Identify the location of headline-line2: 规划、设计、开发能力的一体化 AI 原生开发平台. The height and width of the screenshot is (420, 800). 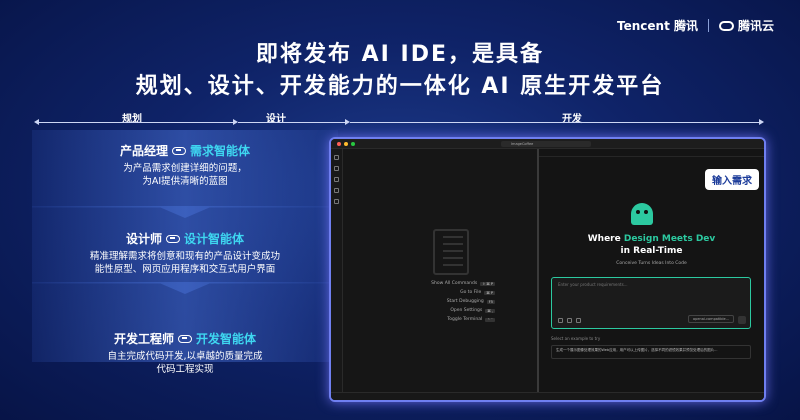
(400, 86).